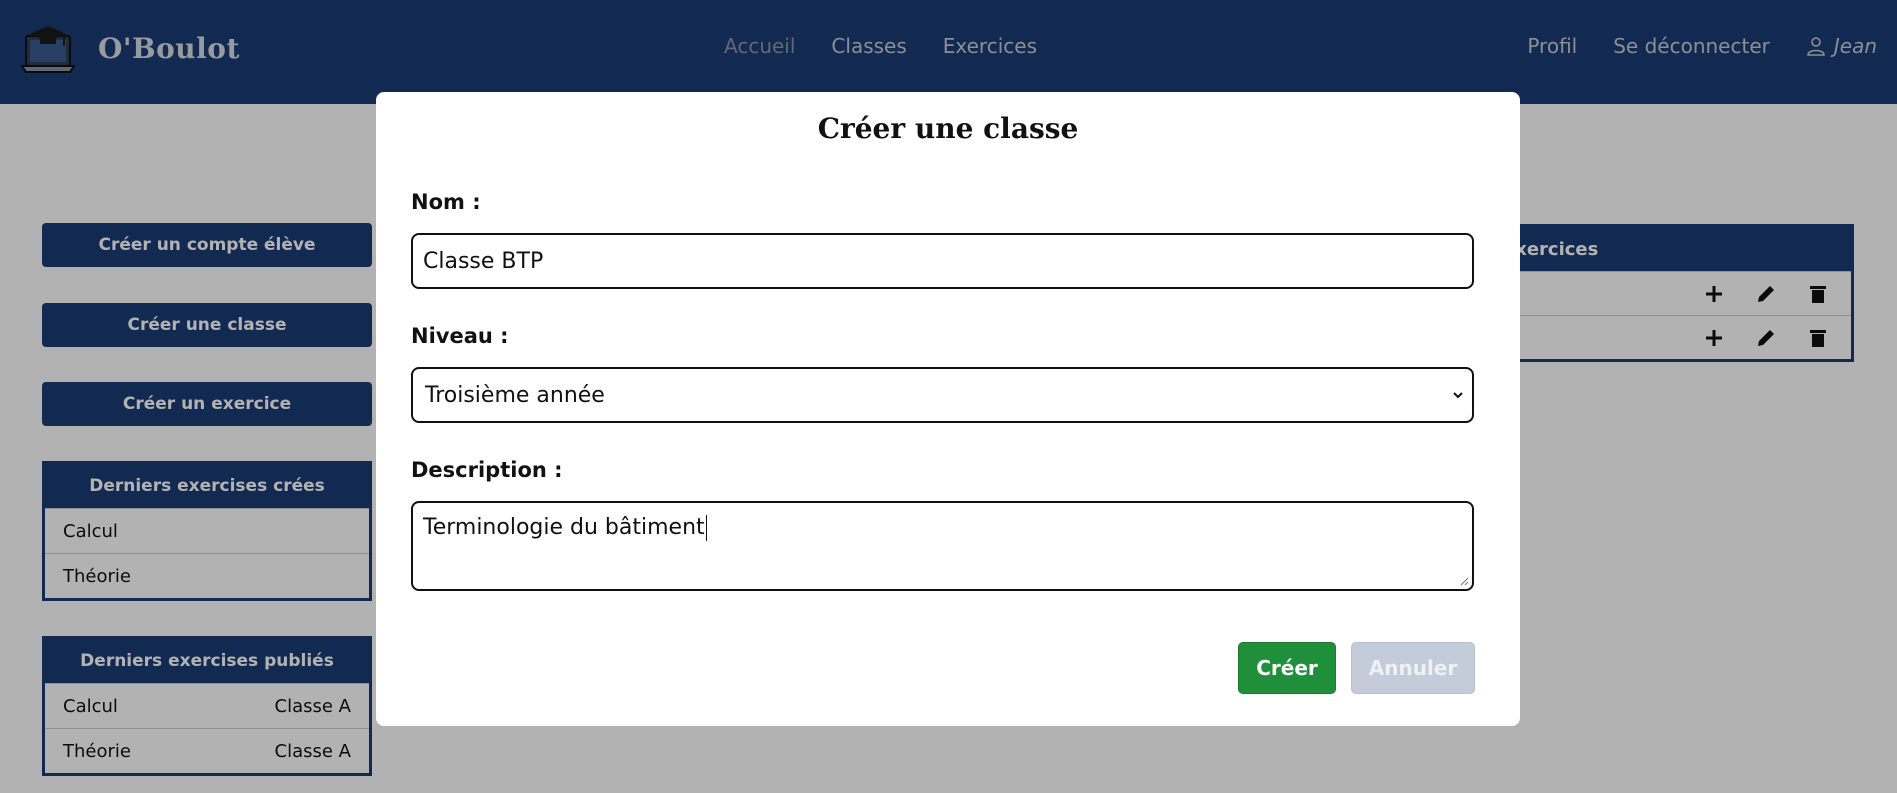  I want to click on description-textarea: Terminologie du bâtiment, so click(942, 546).